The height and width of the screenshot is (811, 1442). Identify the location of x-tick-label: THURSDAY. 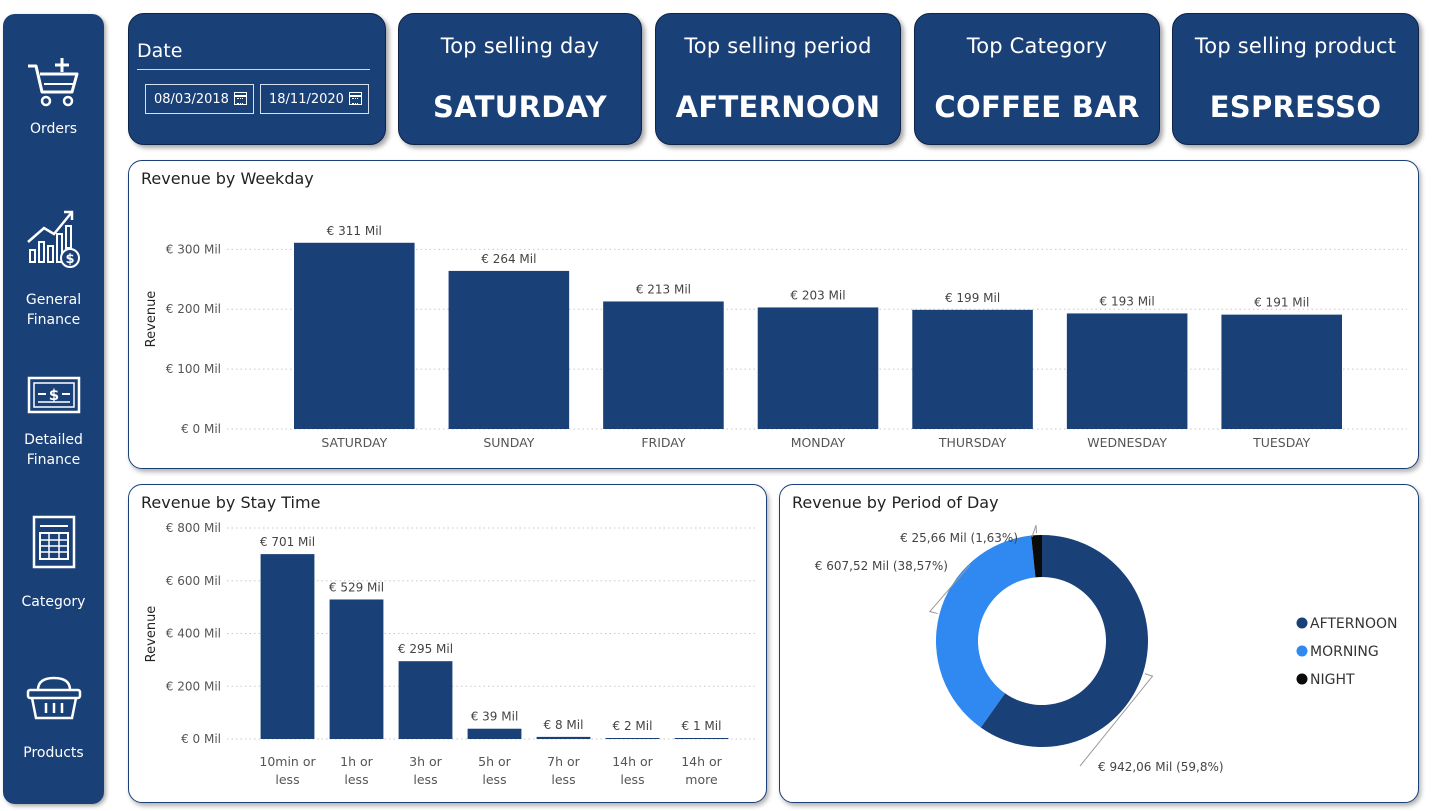
(972, 442).